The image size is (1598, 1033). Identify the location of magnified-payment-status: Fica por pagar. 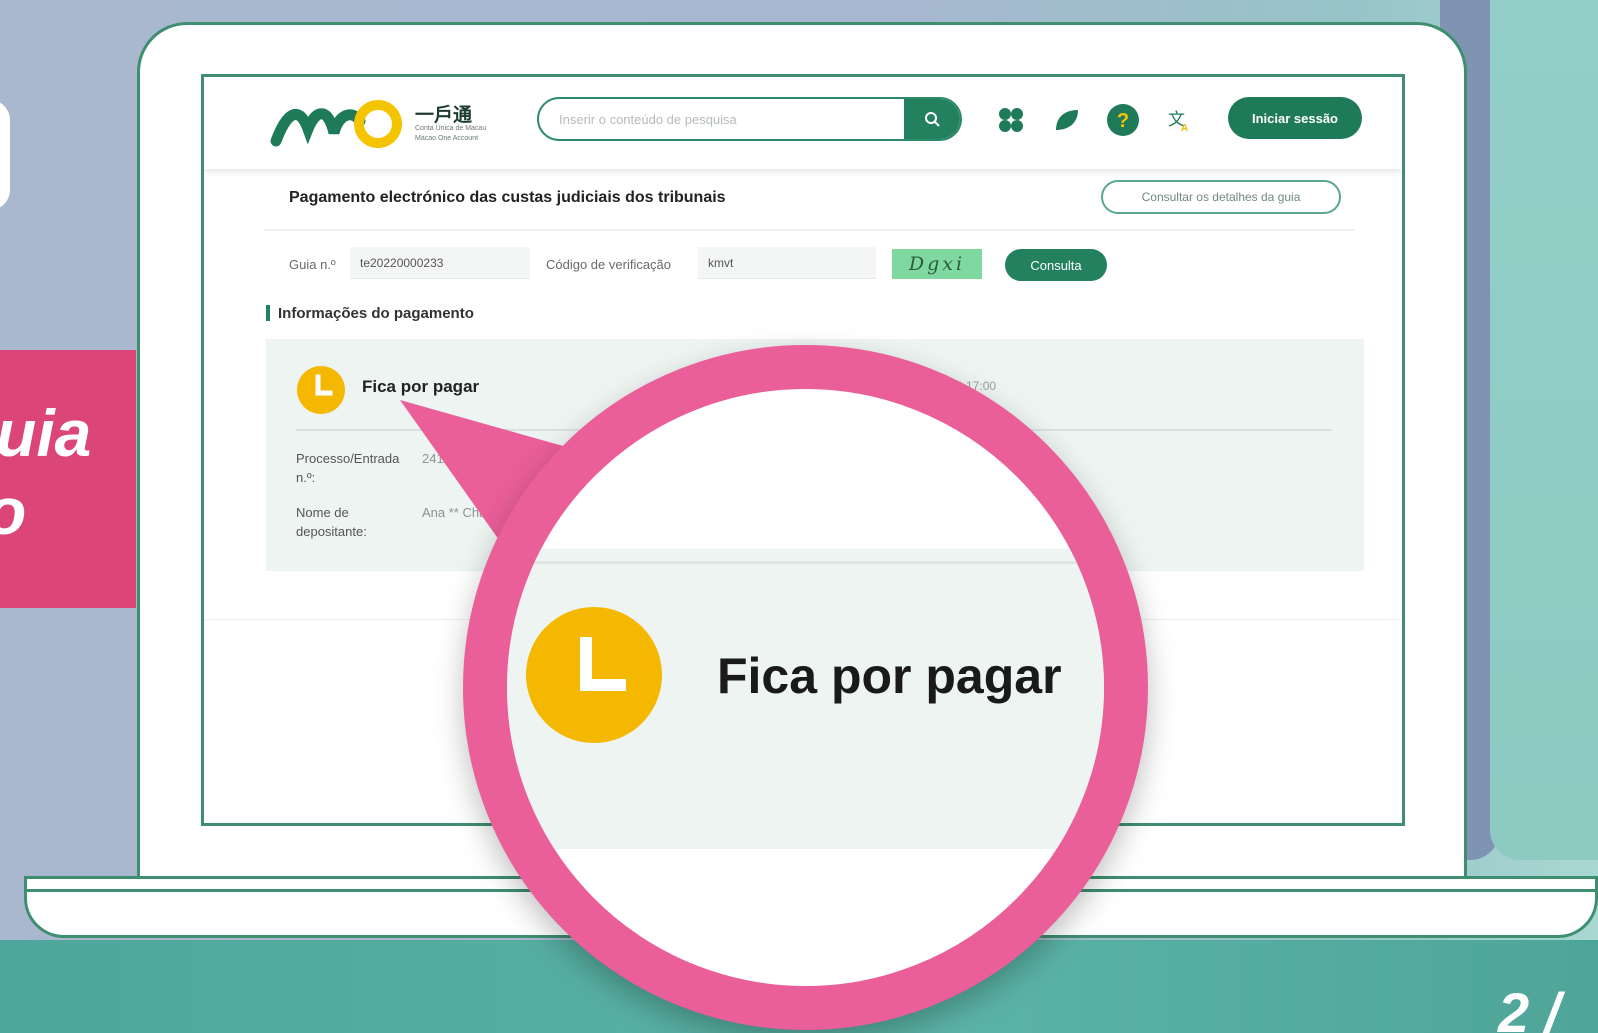
(889, 676).